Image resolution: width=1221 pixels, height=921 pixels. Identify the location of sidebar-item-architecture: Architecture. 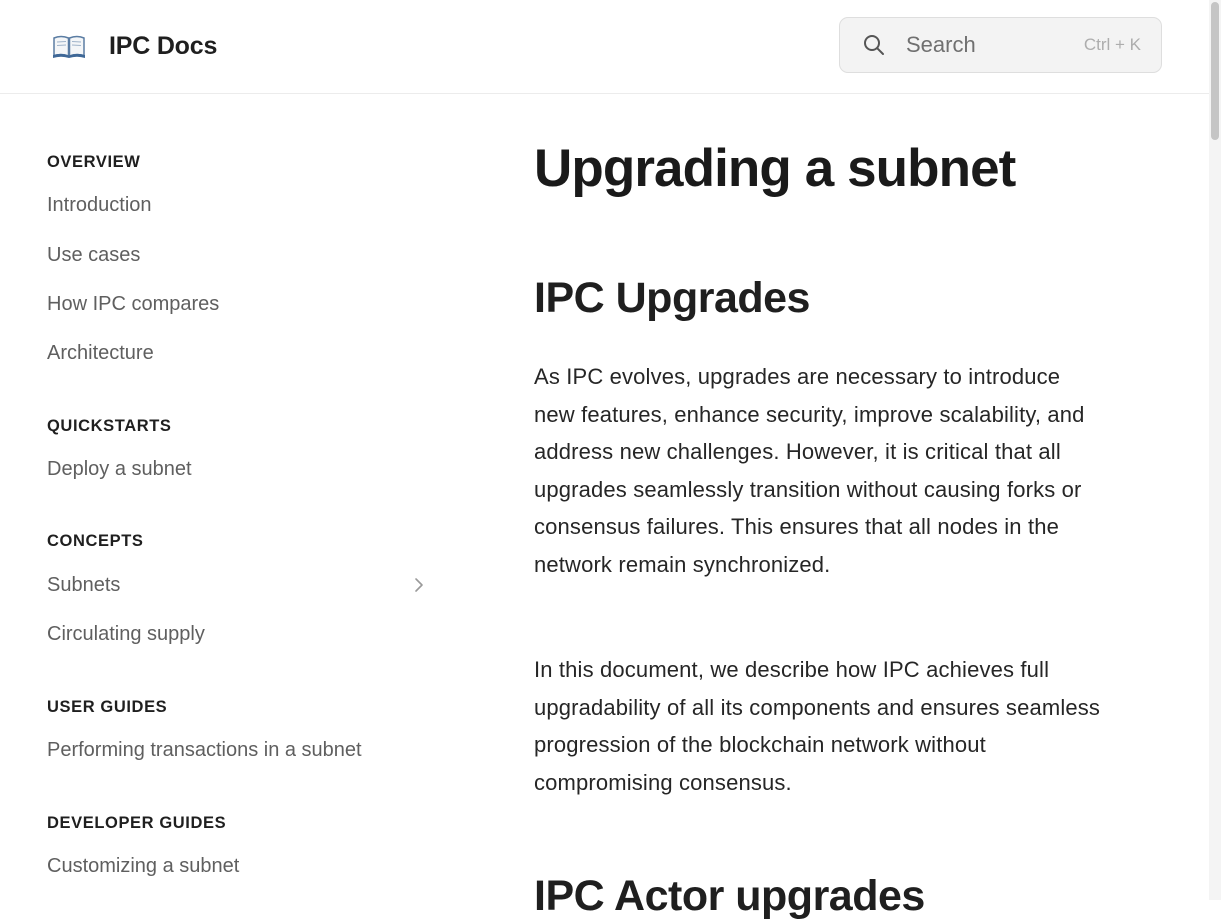
(100, 353).